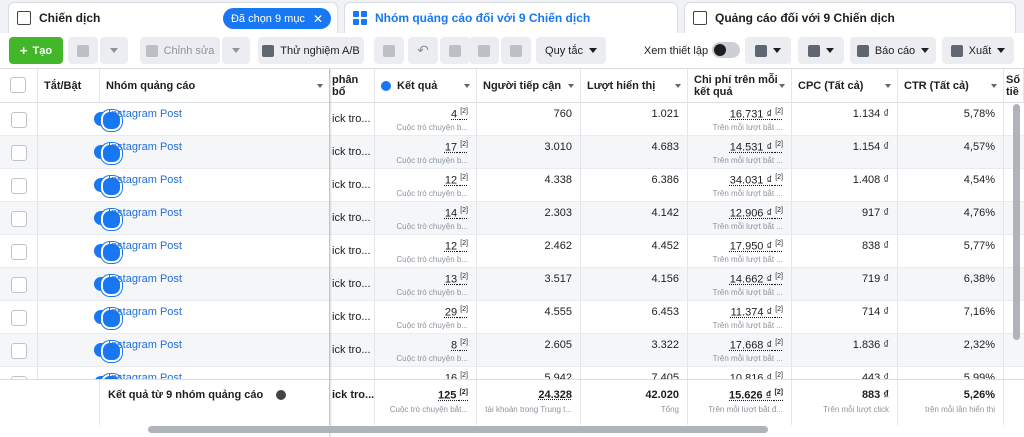 Image resolution: width=1024 pixels, height=437 pixels. Describe the element at coordinates (951, 86) in the screenshot. I see `header-ctr: CTR (Tất cả)` at that location.